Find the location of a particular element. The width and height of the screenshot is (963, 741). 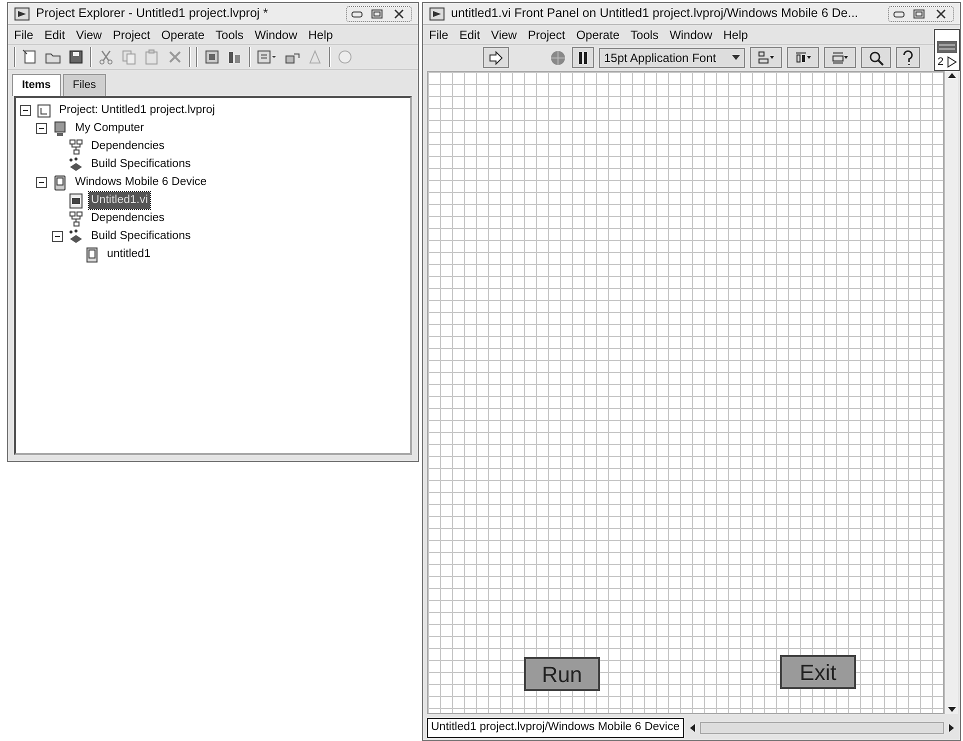

scroll-right-icon is located at coordinates (952, 728).